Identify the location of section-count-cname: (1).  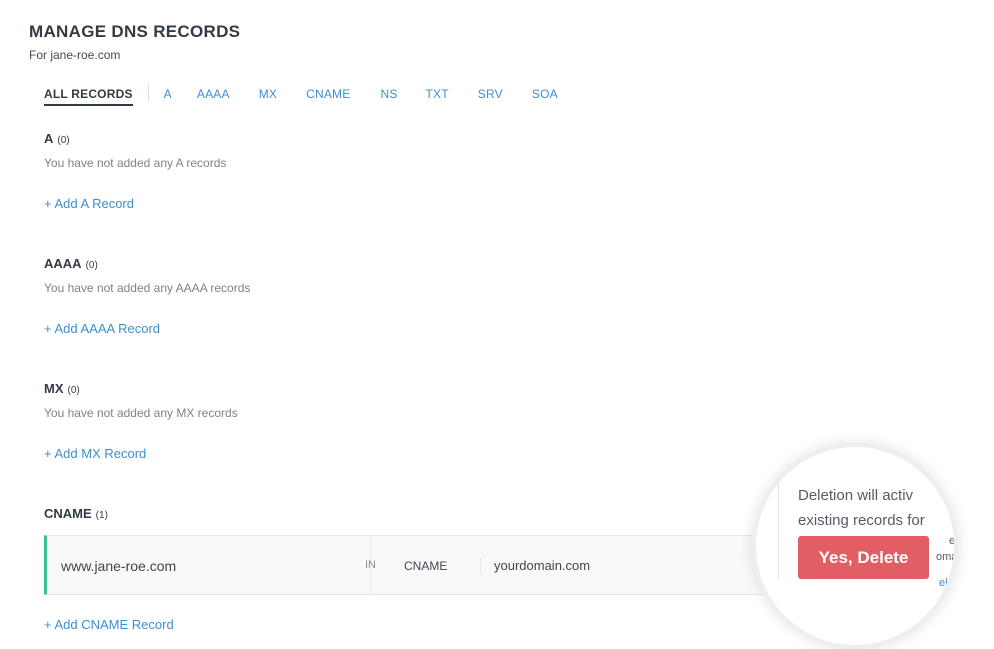
(101, 515).